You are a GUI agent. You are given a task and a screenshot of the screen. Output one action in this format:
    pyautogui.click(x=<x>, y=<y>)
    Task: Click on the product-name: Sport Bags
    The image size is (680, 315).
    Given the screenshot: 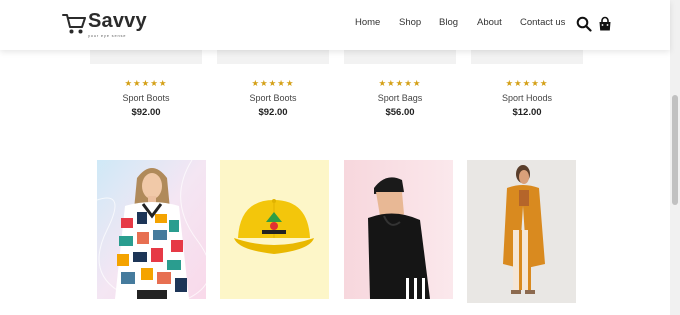 What is the action you would take?
    pyautogui.click(x=400, y=98)
    